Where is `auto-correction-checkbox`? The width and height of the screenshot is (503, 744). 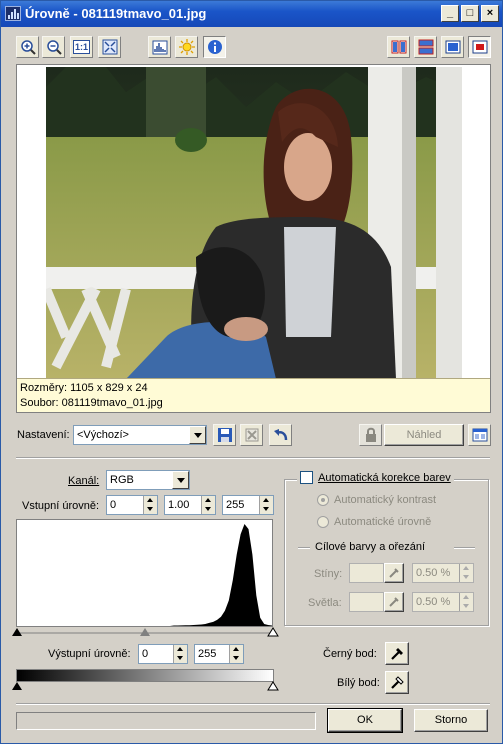 auto-correction-checkbox is located at coordinates (306, 477).